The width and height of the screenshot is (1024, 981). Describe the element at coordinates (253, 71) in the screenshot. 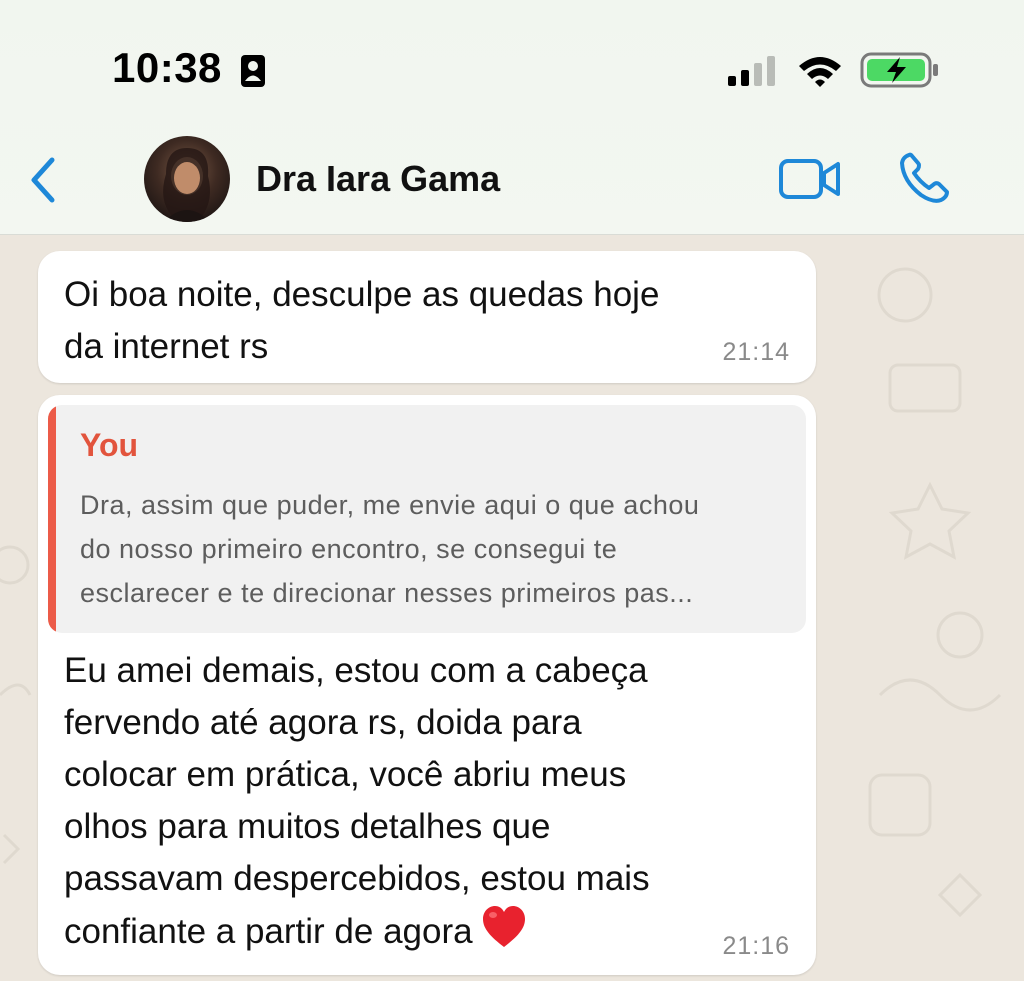

I see `contact-card-icon` at that location.